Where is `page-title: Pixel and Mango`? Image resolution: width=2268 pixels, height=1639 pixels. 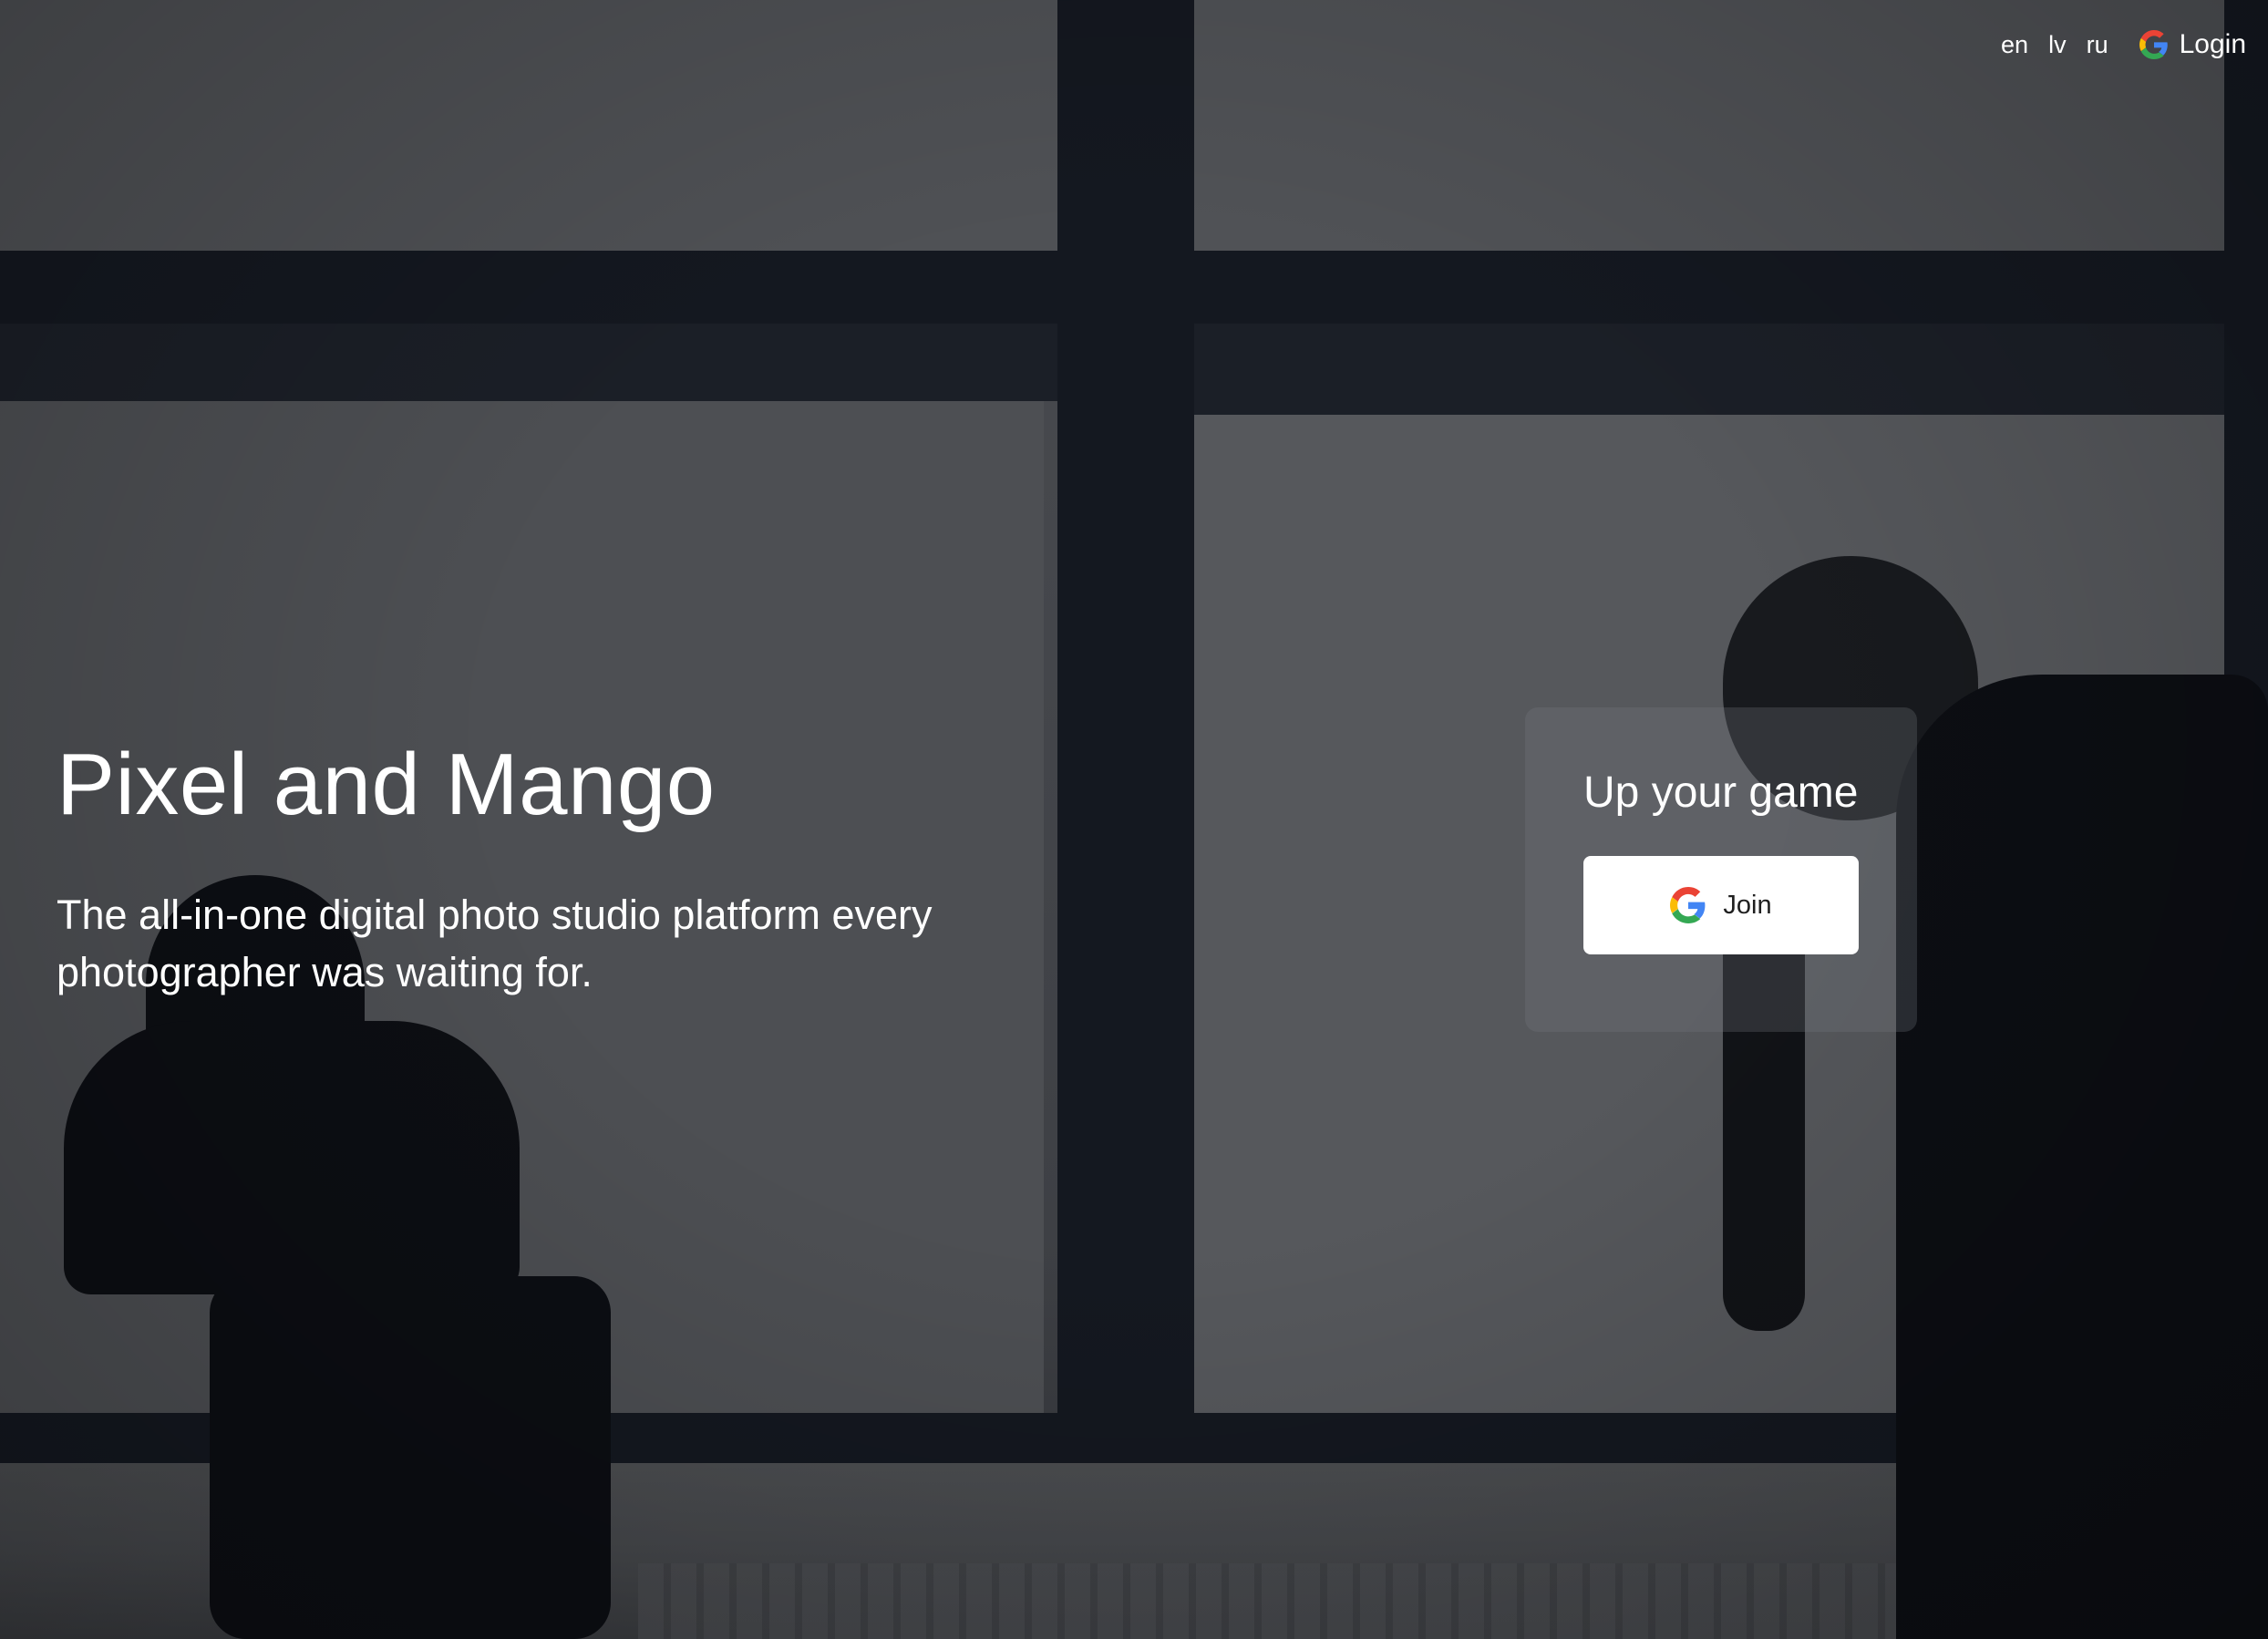
page-title: Pixel and Mango is located at coordinates (387, 784).